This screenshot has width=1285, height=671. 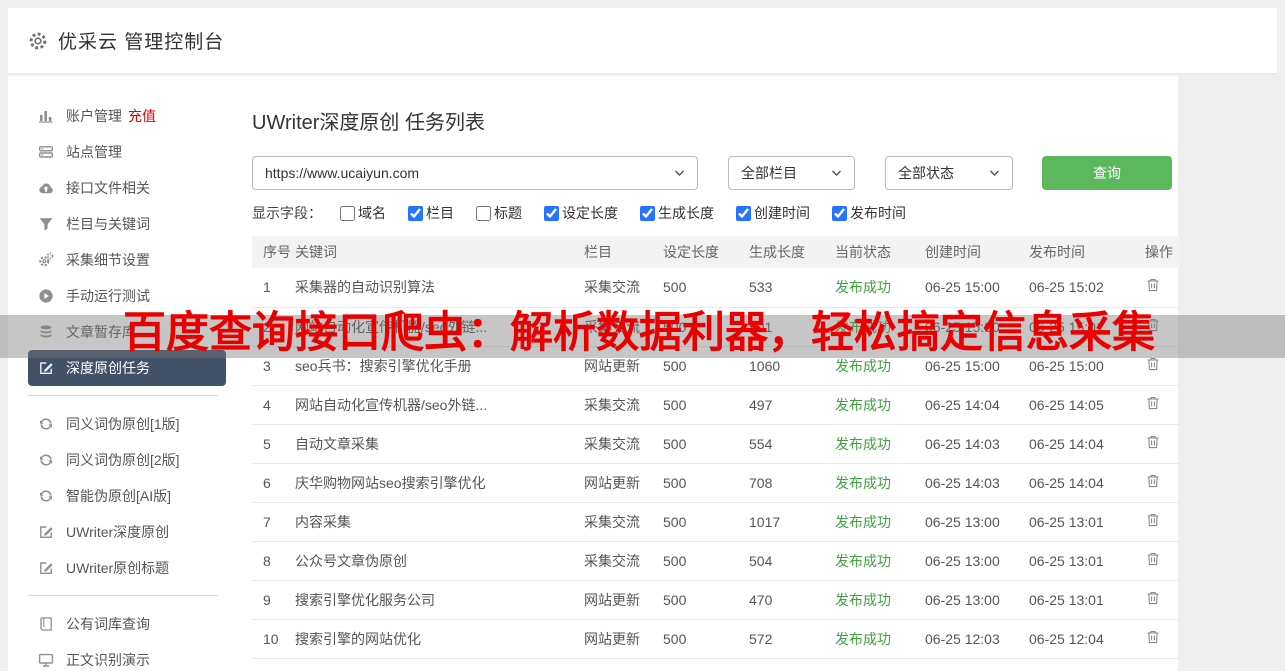 I want to click on sidebar-item-account: 账户管理 充值, so click(x=127, y=116).